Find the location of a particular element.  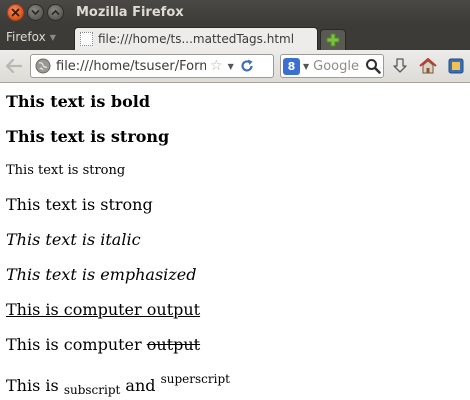

address-bar: file:///home/tsuser/Form ☆ ▼ is located at coordinates (152, 66).